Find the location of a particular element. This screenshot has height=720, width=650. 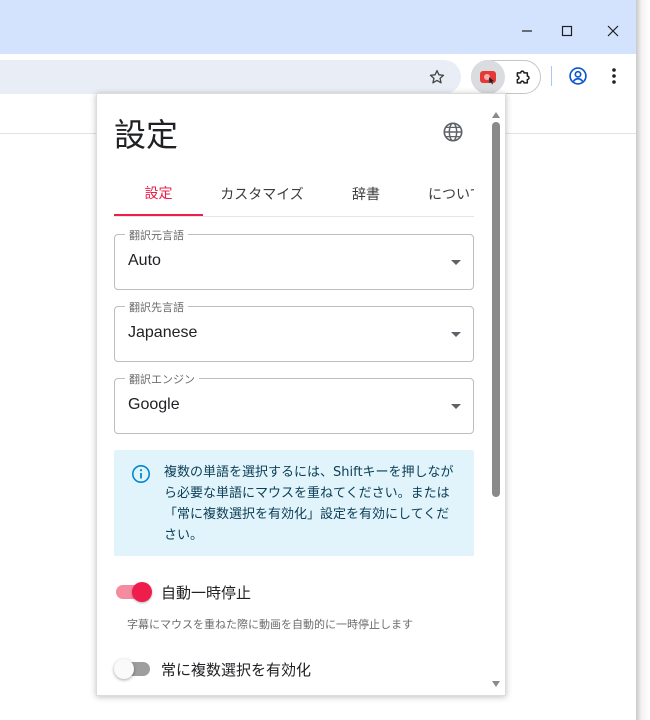

popup-title: 設定 is located at coordinates (146, 135).